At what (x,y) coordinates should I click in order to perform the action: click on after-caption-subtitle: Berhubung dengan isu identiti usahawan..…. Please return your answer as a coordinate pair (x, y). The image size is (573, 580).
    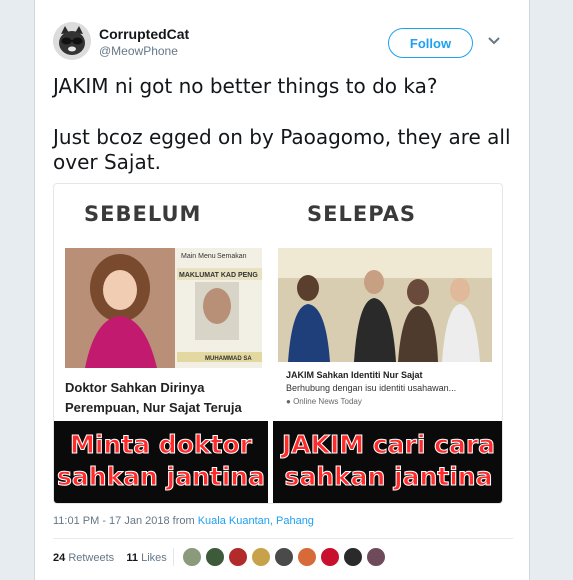
    Looking at the image, I should click on (371, 388).